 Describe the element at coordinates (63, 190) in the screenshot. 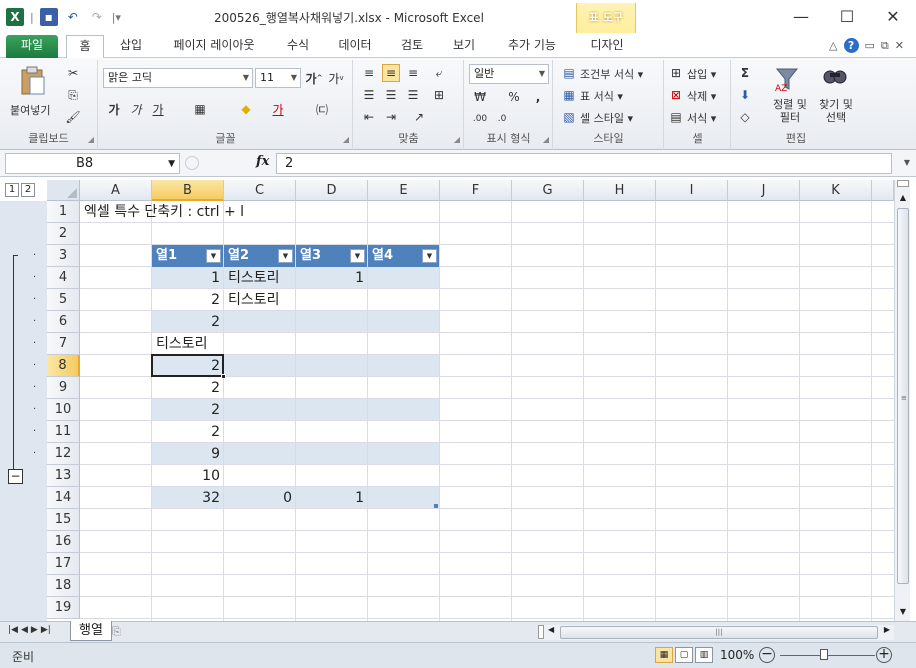

I see `select-all-button` at that location.